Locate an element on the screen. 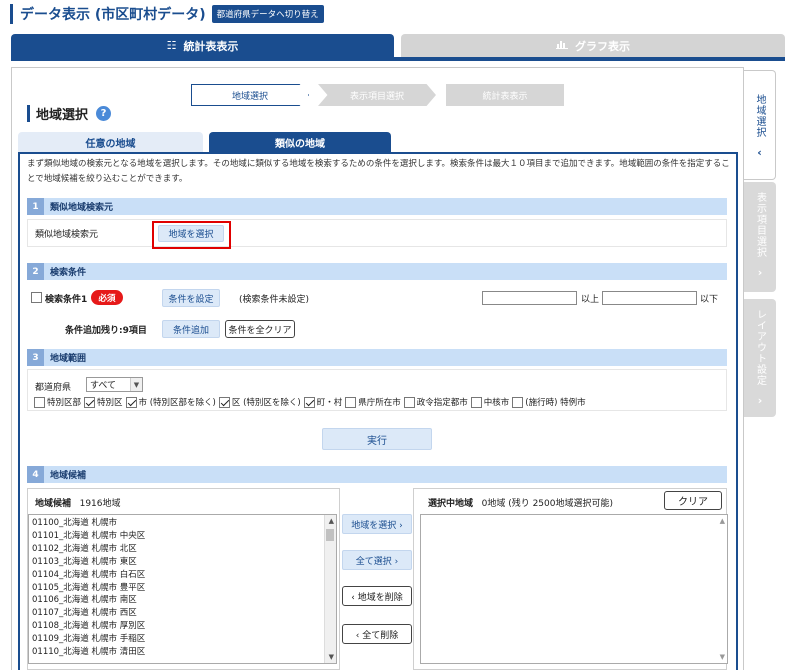  step-item-select: 表示項目選択 is located at coordinates (377, 95).